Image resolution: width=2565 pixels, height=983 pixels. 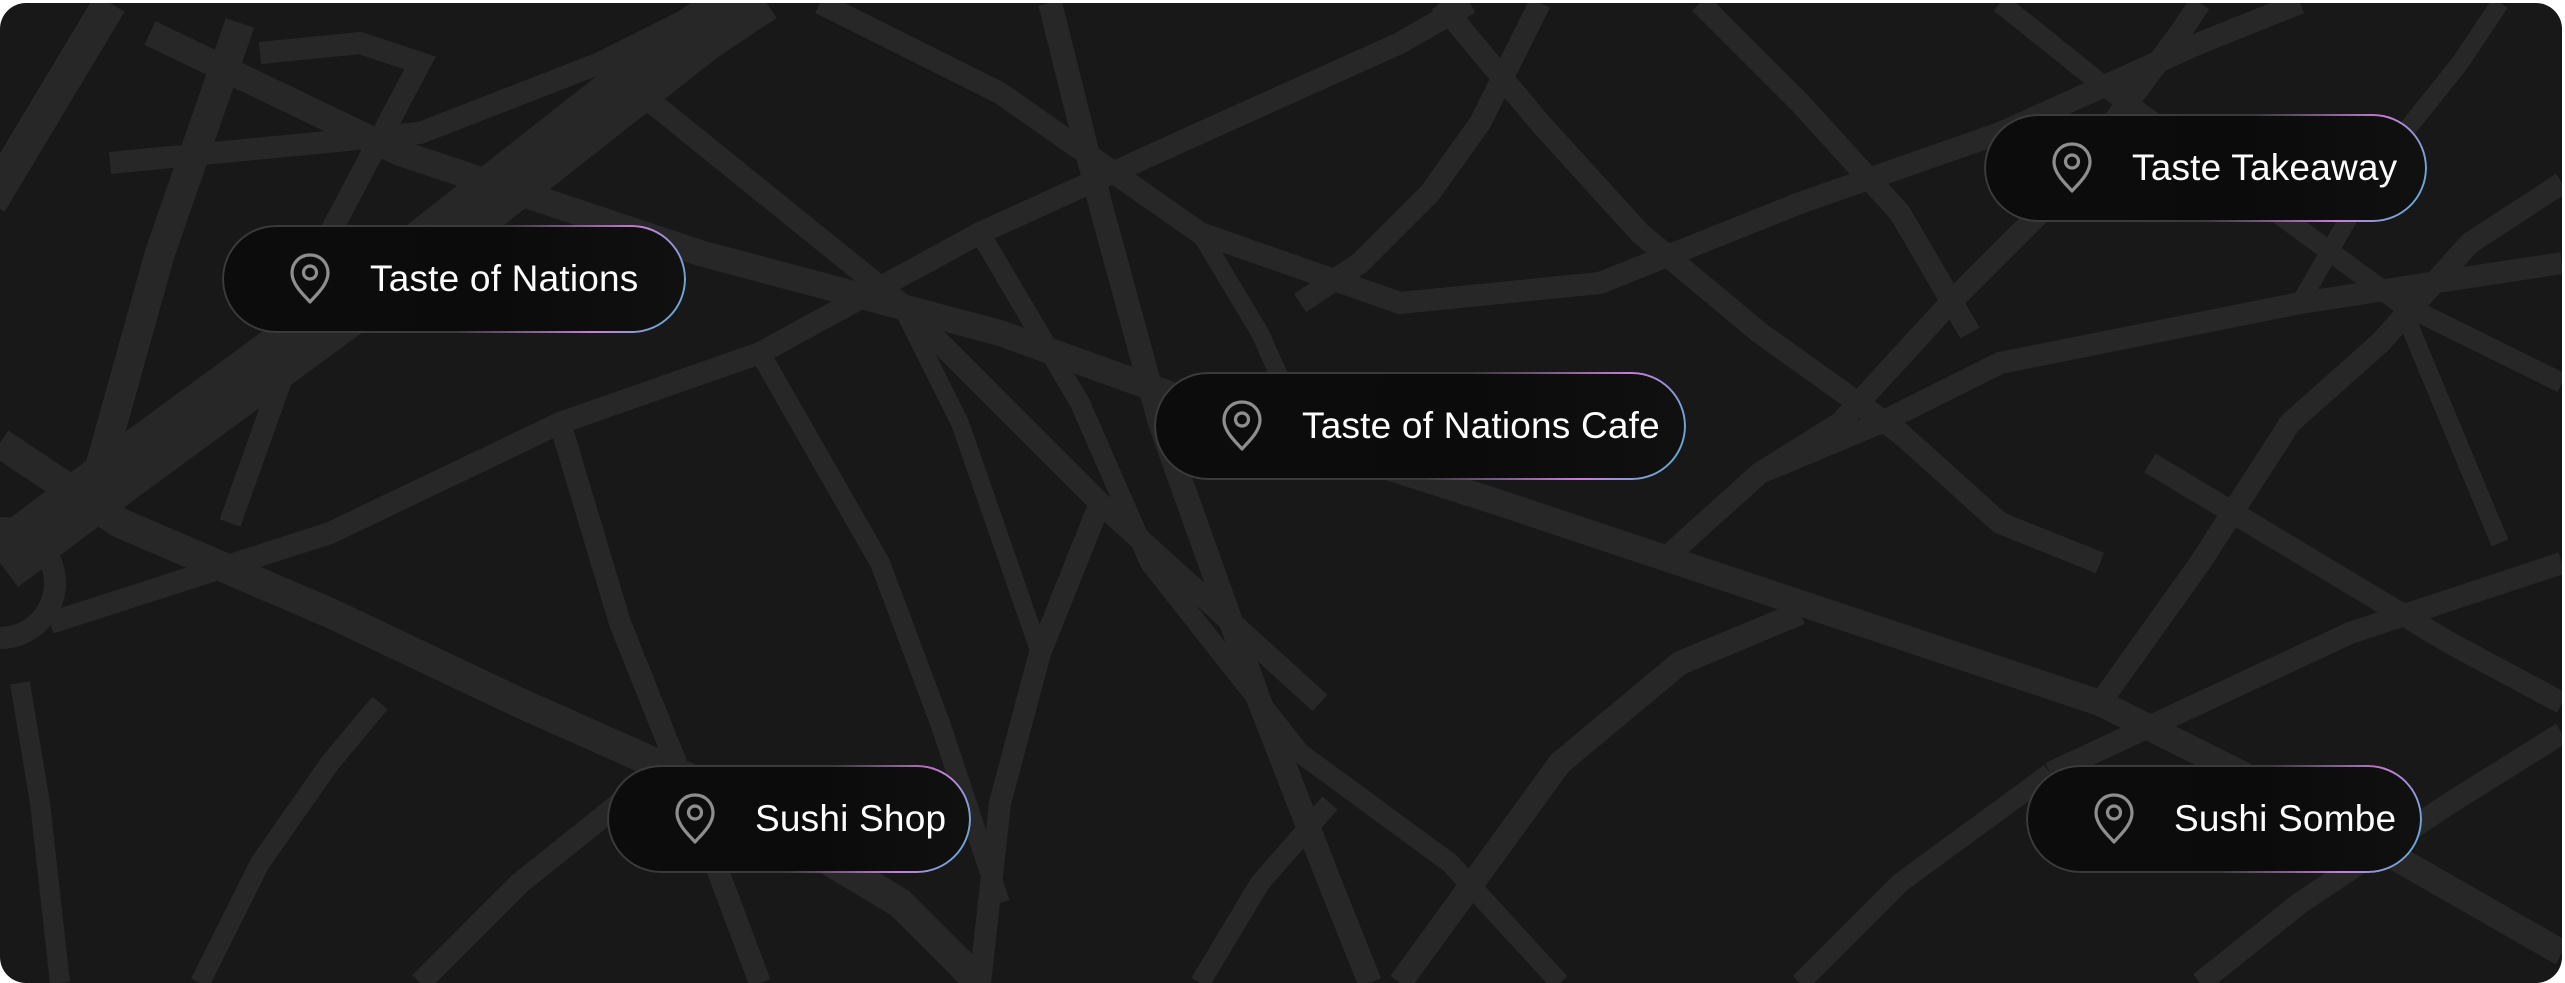 I want to click on location-pin-taste-takeaway: Taste Takeaway, so click(x=2205, y=168).